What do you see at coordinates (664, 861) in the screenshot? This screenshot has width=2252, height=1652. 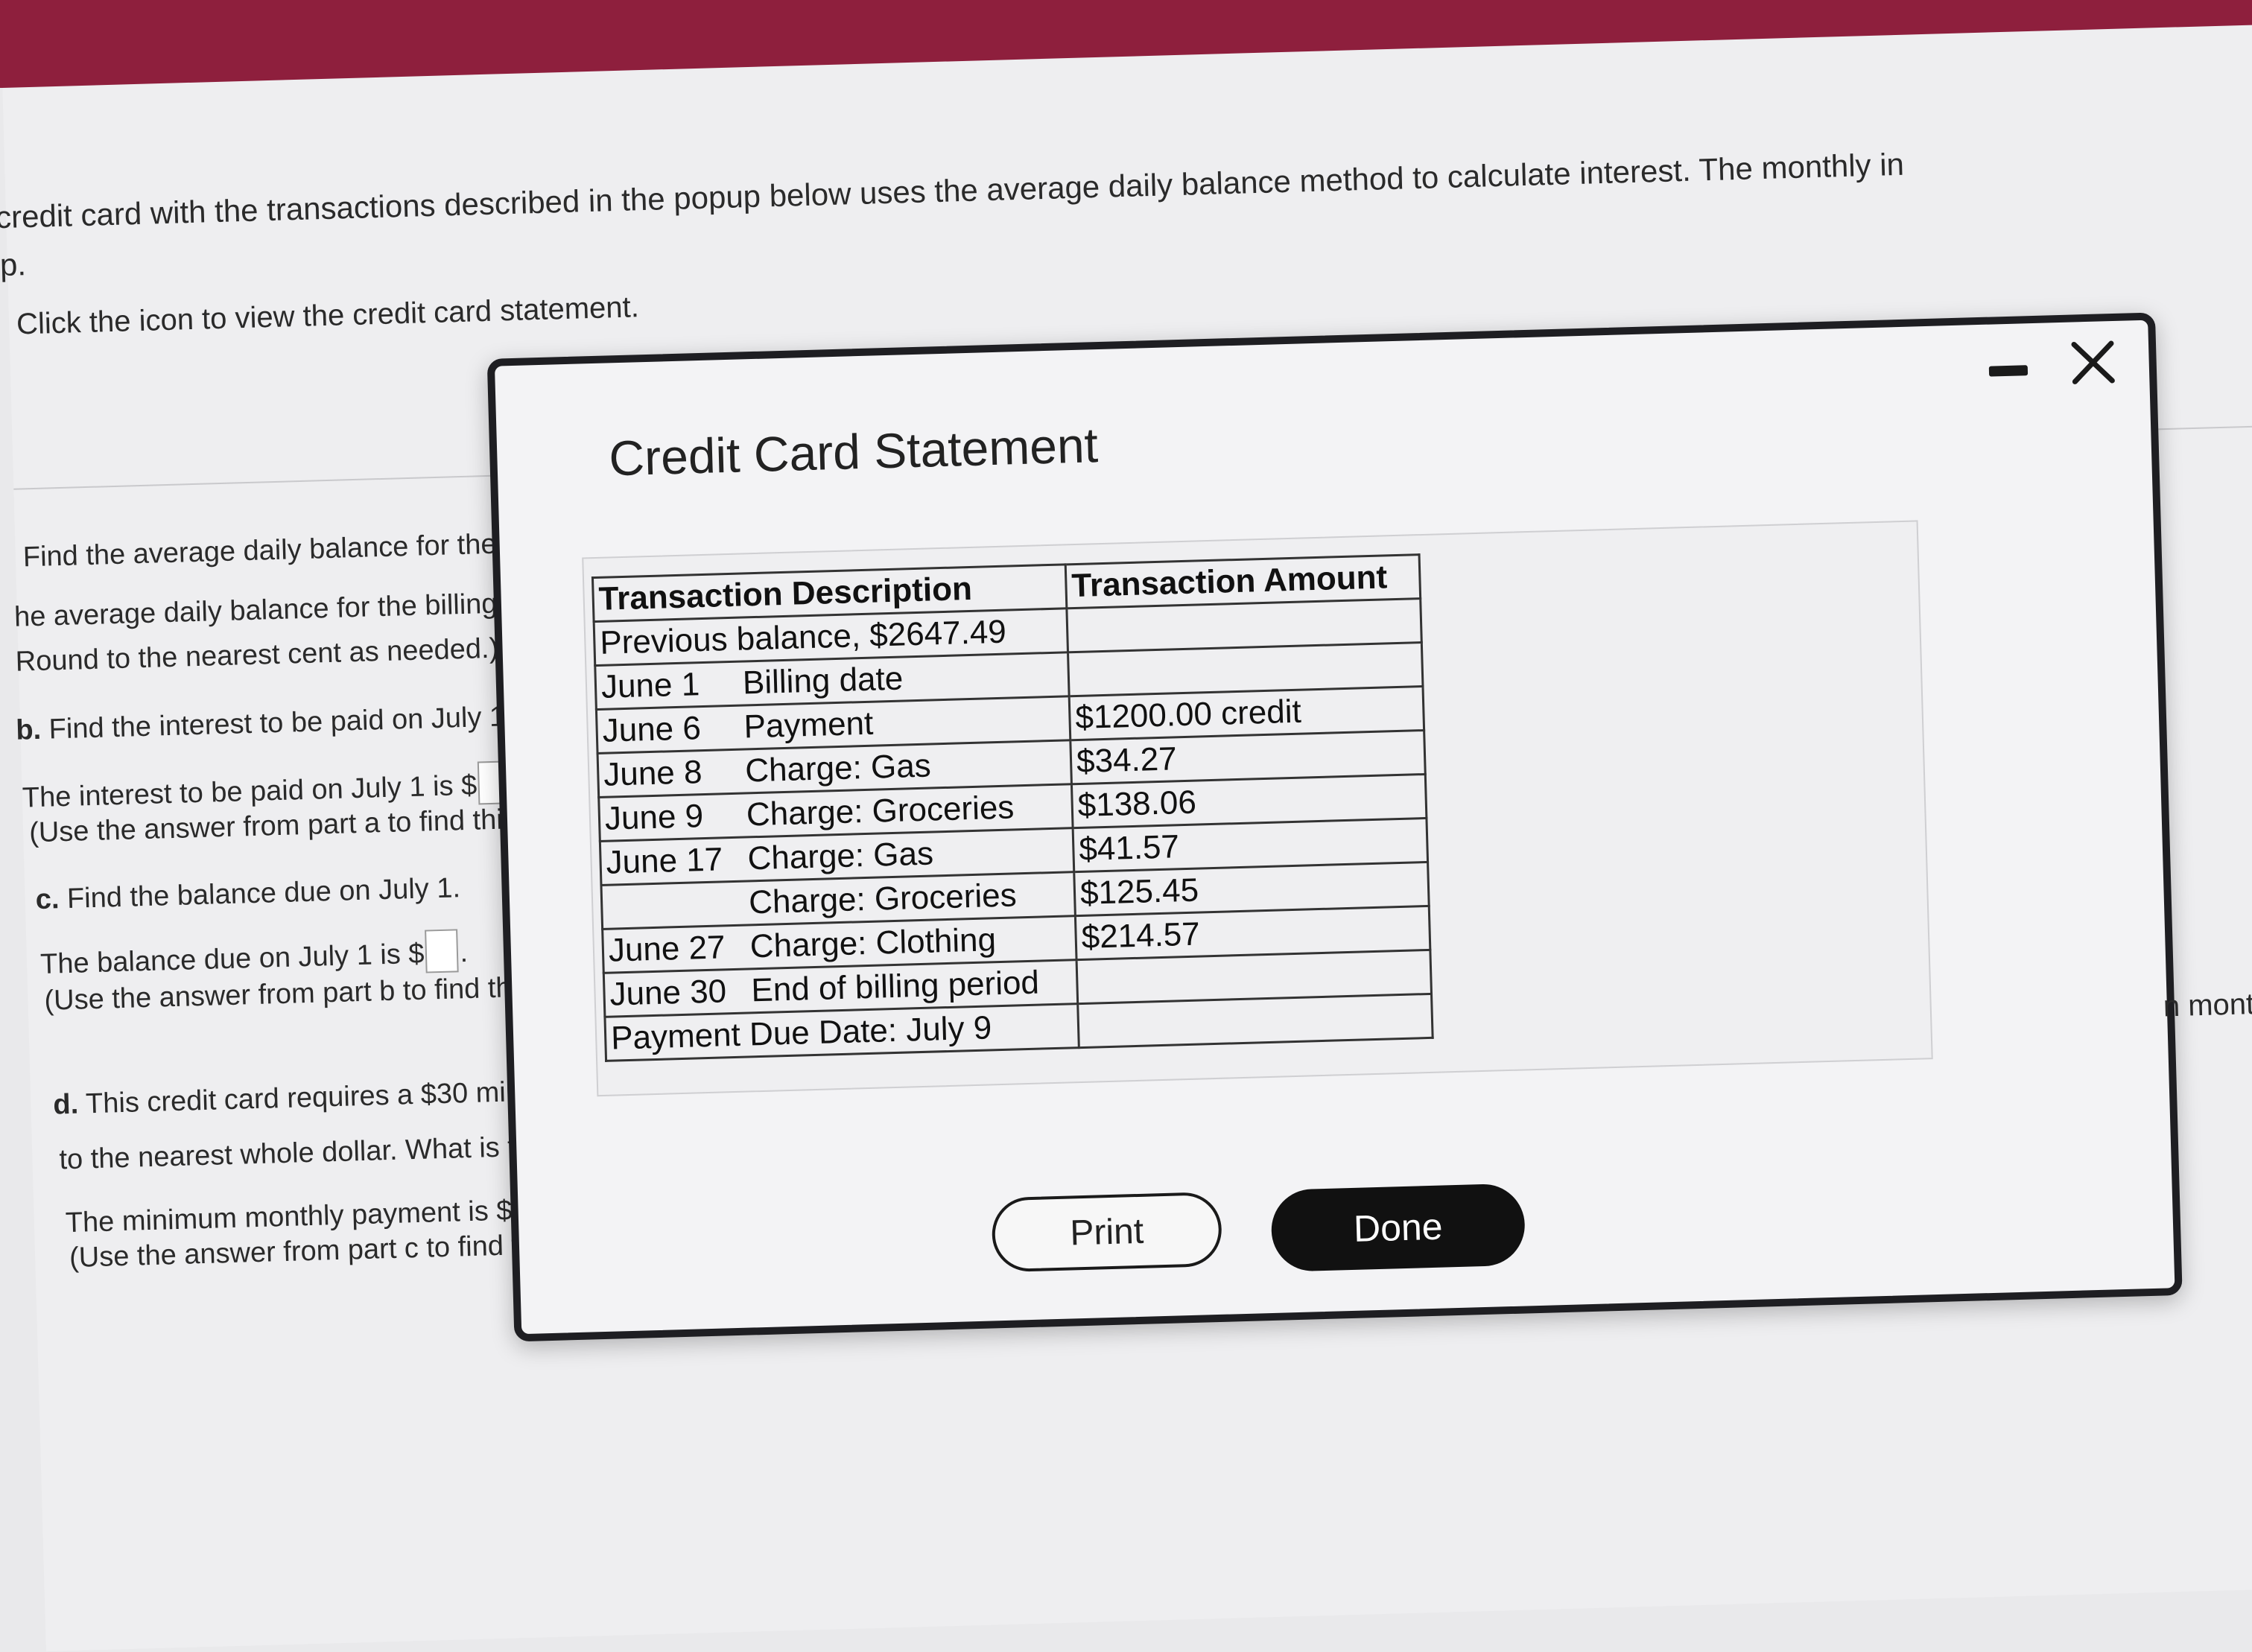 I see `row-date: June 17` at bounding box center [664, 861].